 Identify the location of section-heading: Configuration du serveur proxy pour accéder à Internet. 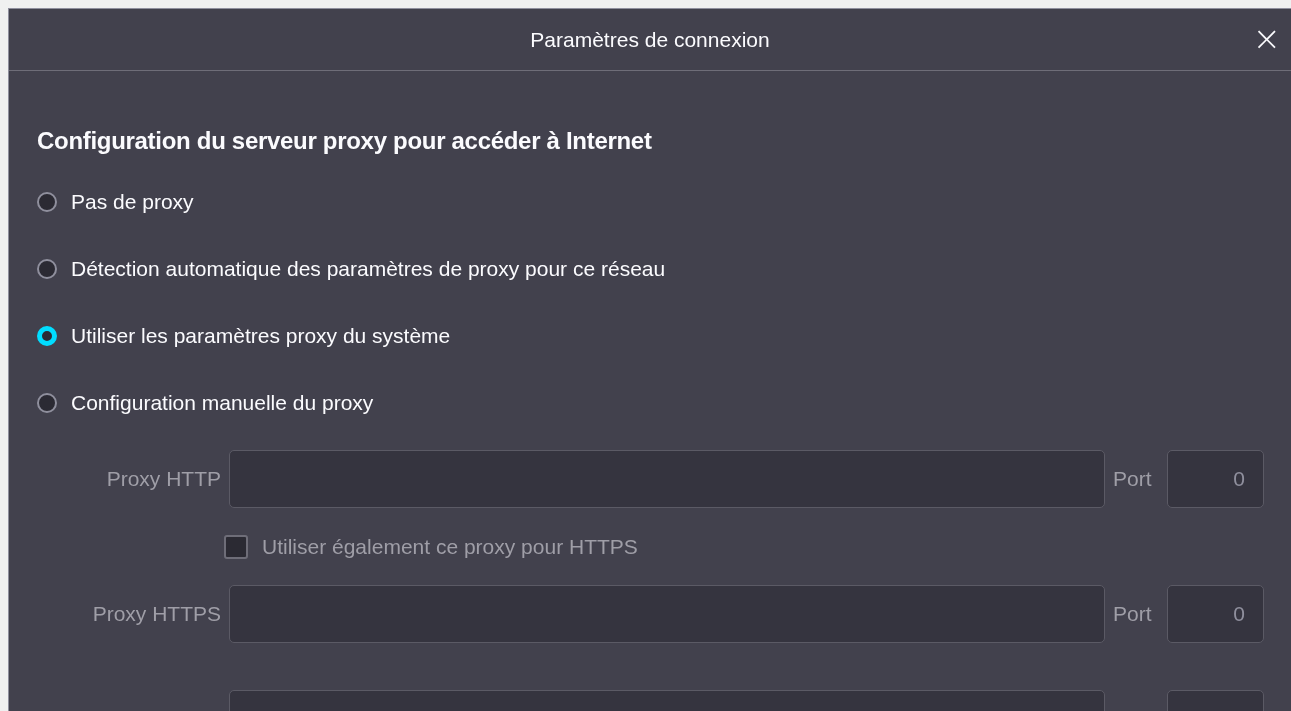
(345, 141).